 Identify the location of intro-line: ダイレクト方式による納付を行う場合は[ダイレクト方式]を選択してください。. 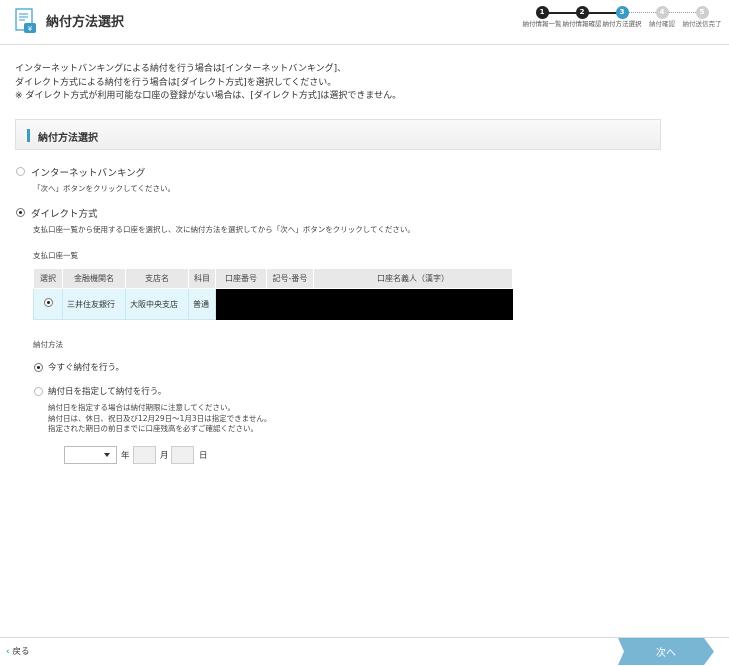
(176, 82).